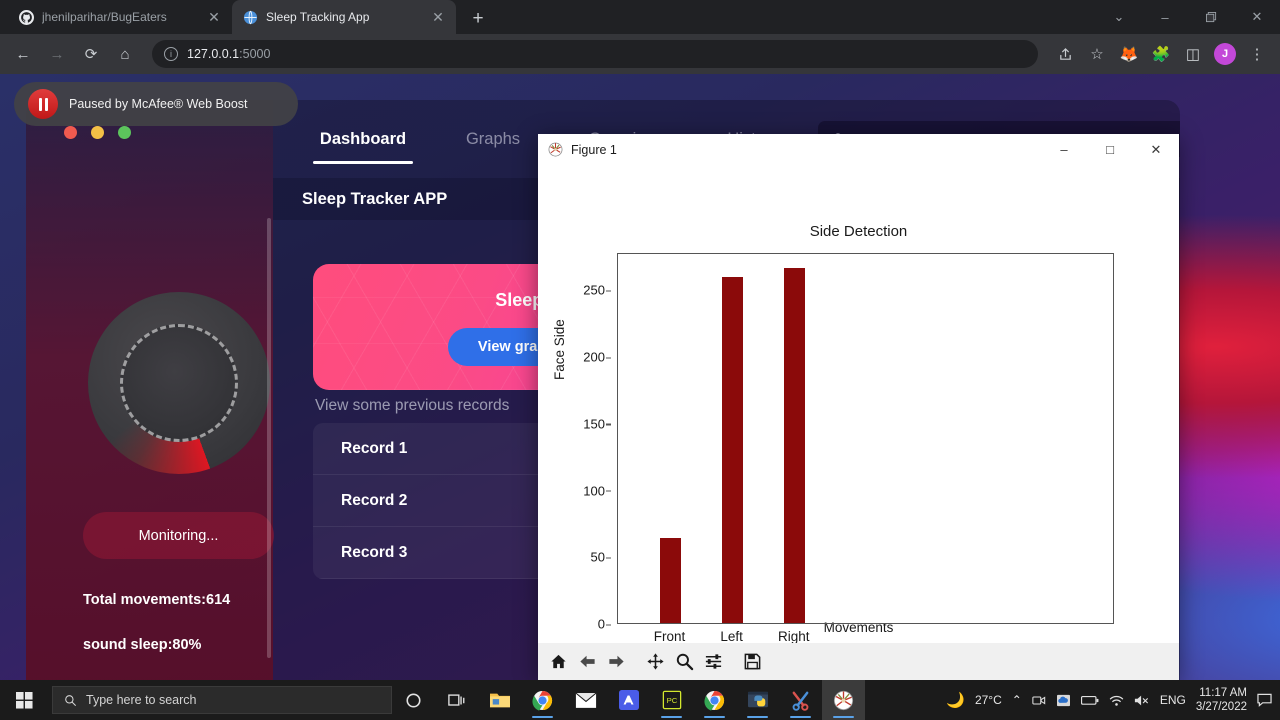 The height and width of the screenshot is (720, 1280). I want to click on cortana-circle-icon, so click(413, 700).